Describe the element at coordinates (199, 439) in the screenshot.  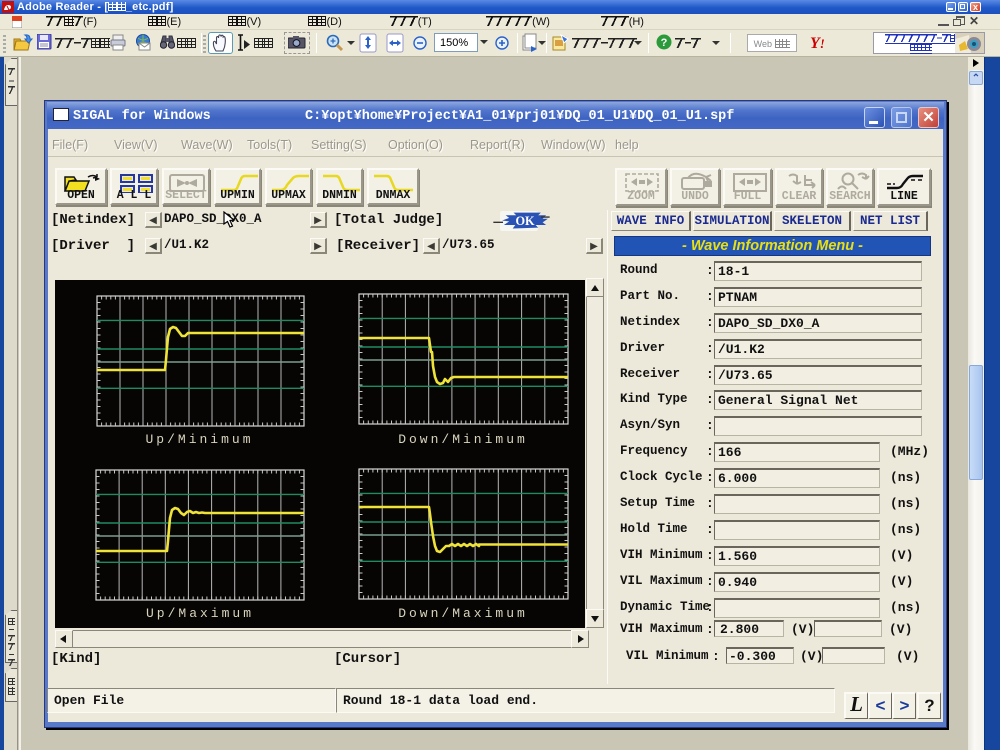
I see `svg-text: Up/Minimum` at that location.